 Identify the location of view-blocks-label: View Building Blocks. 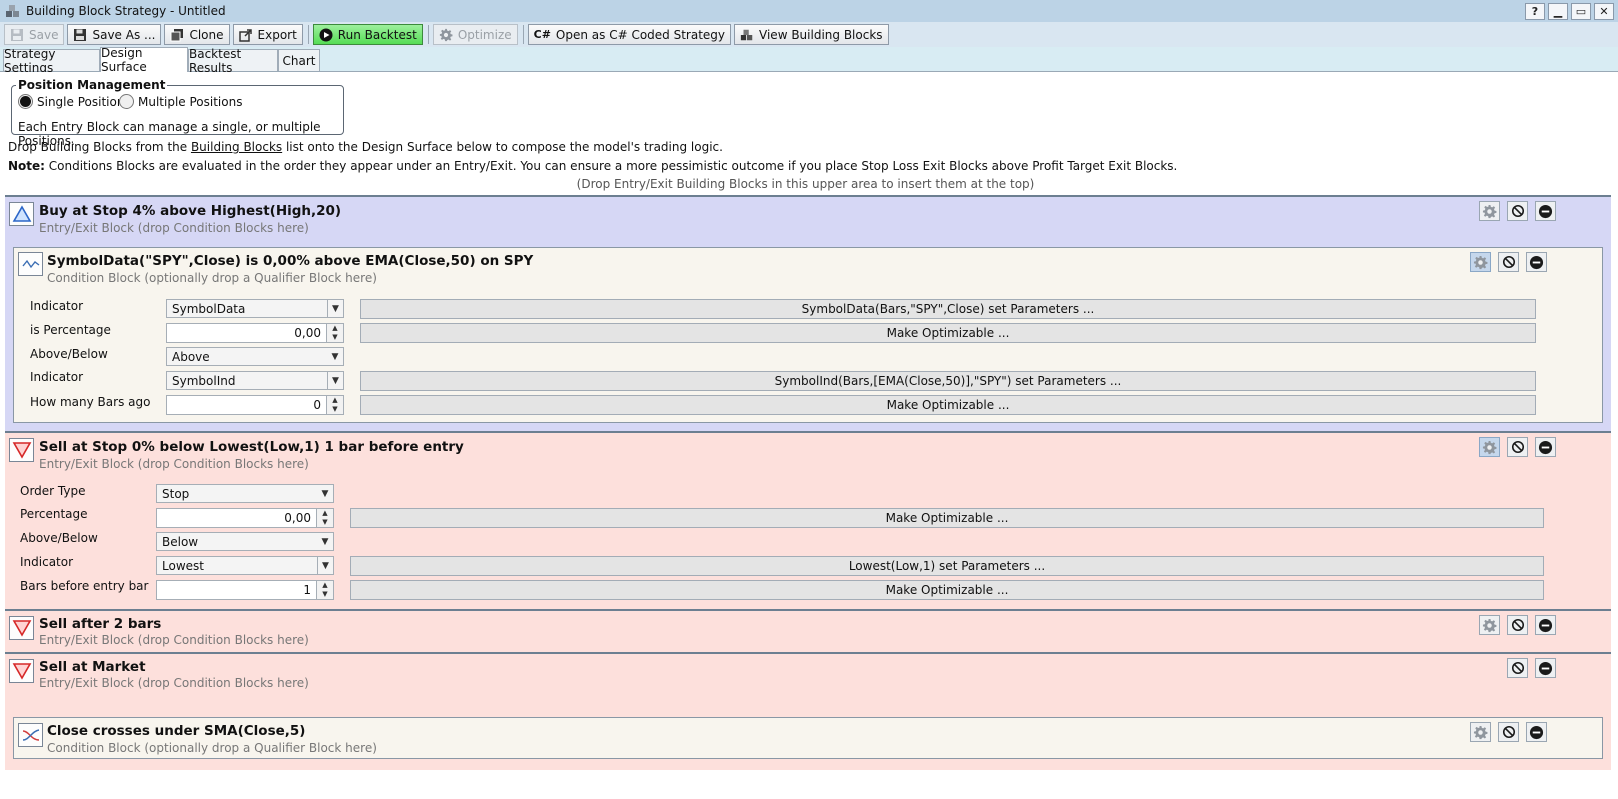
(821, 34).